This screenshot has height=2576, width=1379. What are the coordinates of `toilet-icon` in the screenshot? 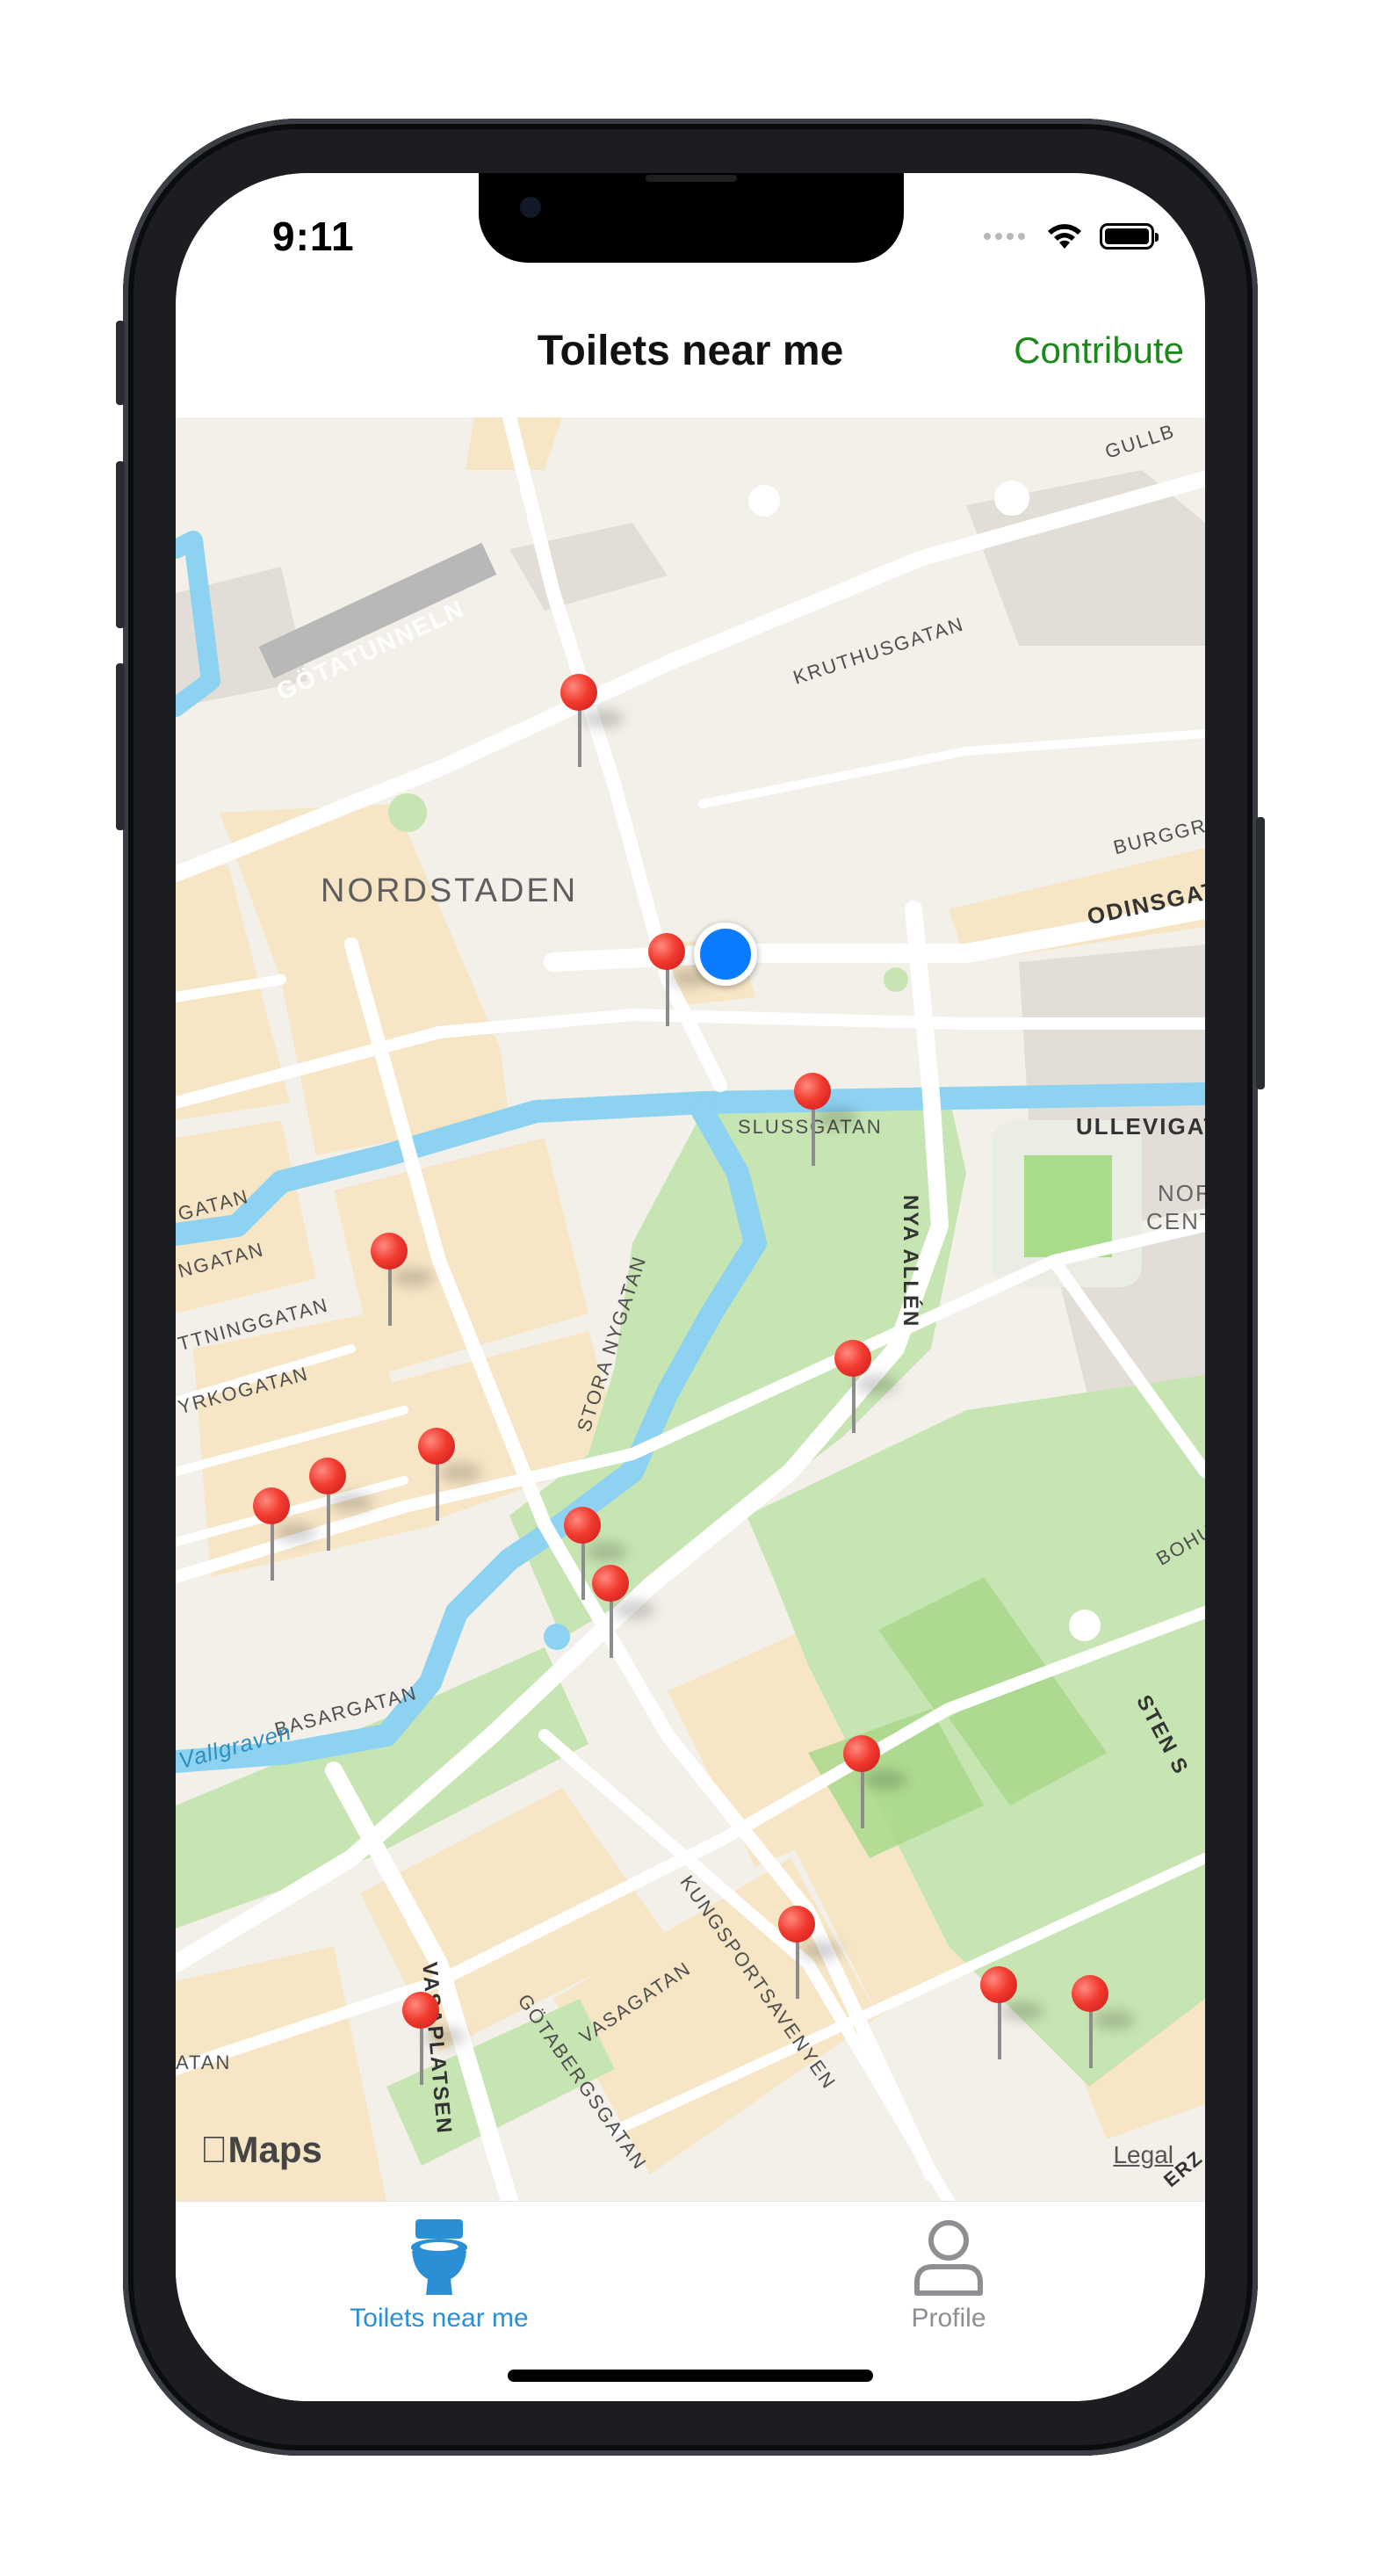 It's located at (439, 2257).